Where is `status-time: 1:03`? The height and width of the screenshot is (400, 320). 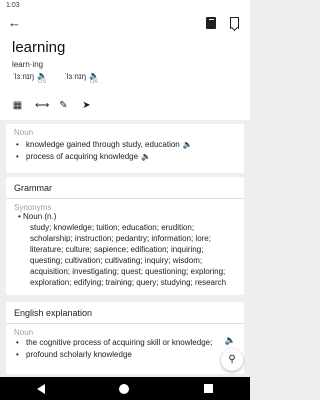
status-time: 1:03 is located at coordinates (13, 5).